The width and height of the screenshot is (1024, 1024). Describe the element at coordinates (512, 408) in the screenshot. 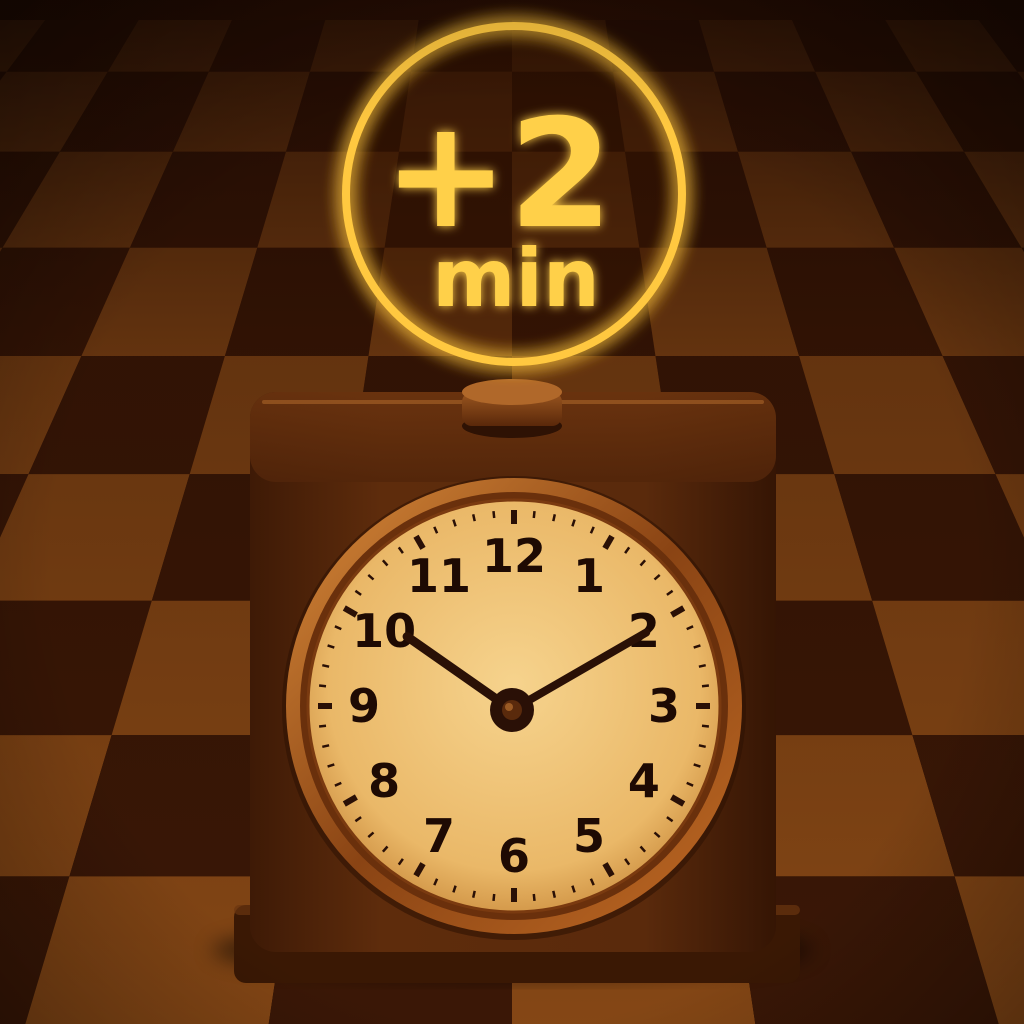

I see `clock-plunger-button` at that location.